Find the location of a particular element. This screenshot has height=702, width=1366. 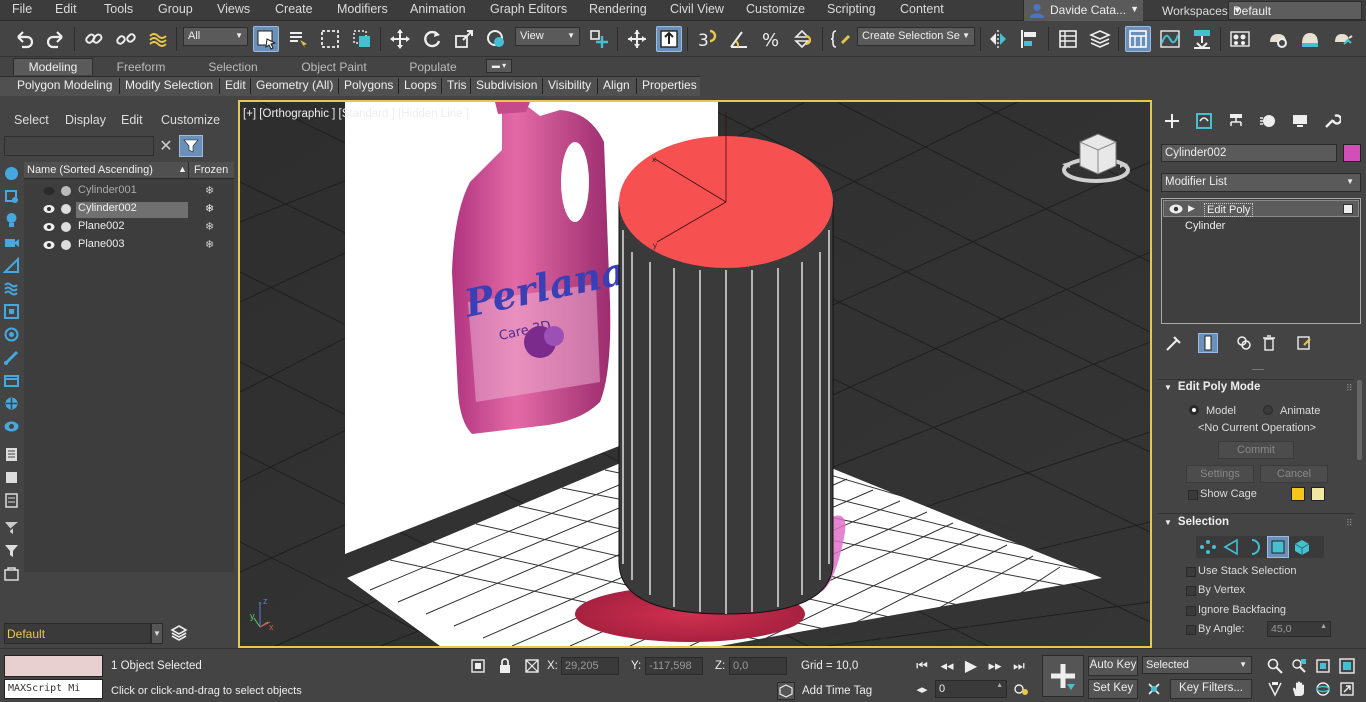

redo-button is located at coordinates (56, 39).